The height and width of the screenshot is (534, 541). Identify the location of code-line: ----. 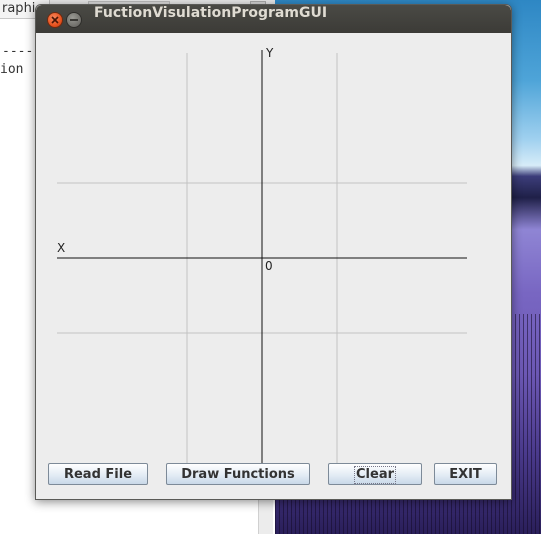
(18, 51).